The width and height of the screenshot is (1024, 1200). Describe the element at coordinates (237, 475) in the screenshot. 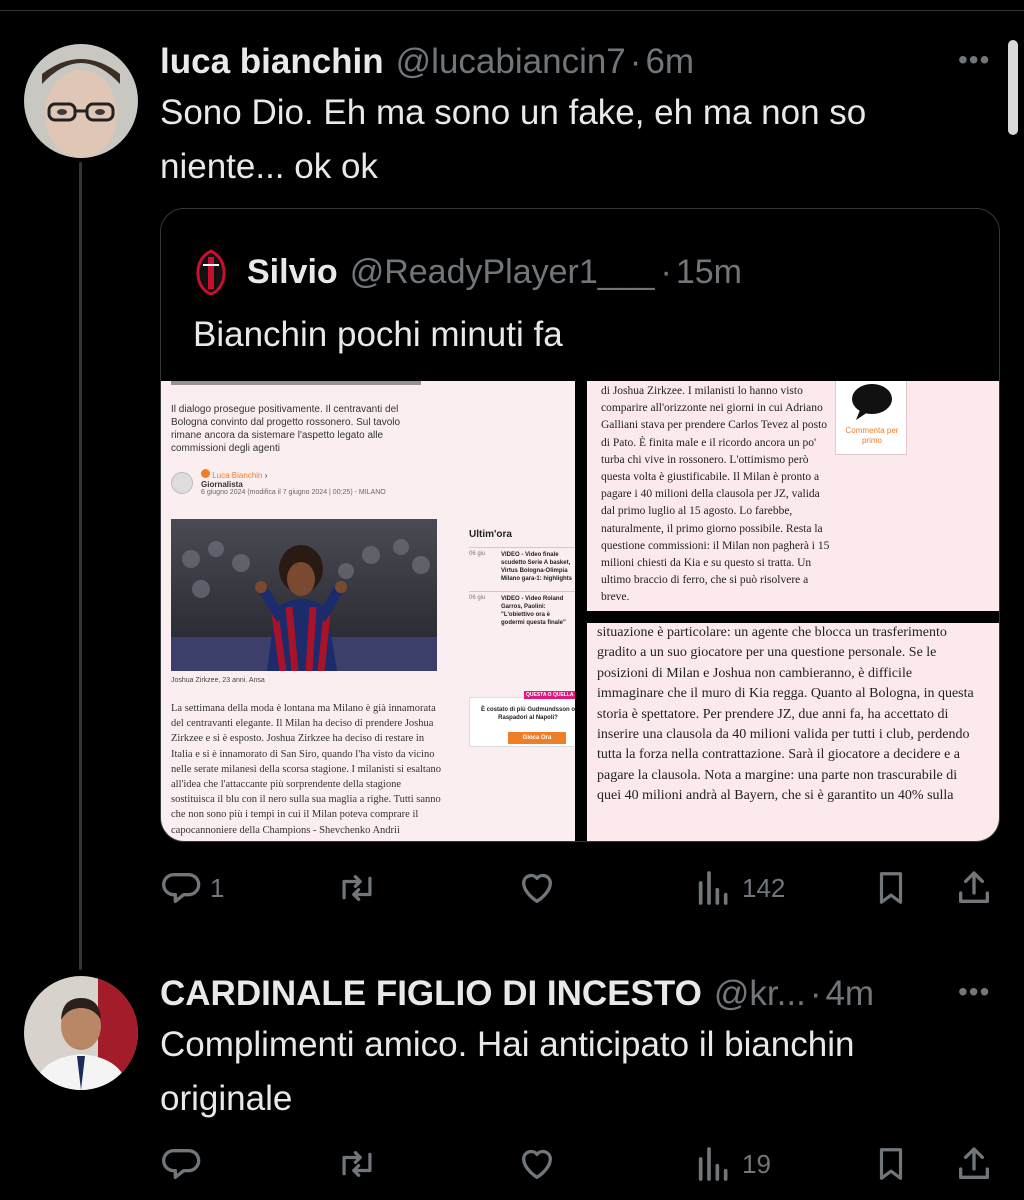

I see `article-author: Luca Bianchin` at that location.